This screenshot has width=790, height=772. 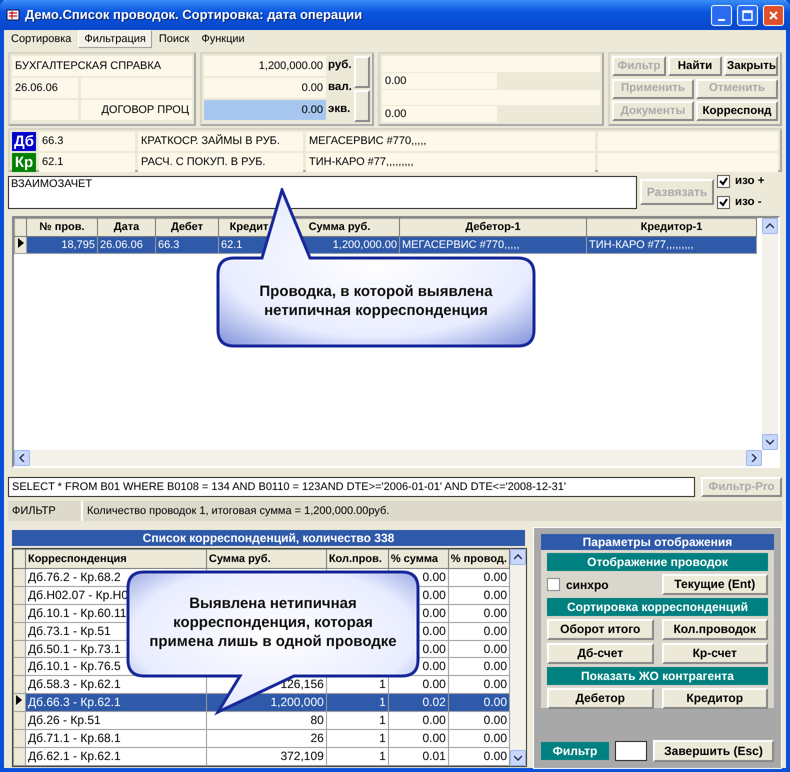 I want to click on sql-query-field: SELECT * FROM B01 WHERE B0108 = 134 AND B0110 = 123AND DTE>='2006-01-01' AND DTE<='2008-12-31', so click(x=351, y=487).